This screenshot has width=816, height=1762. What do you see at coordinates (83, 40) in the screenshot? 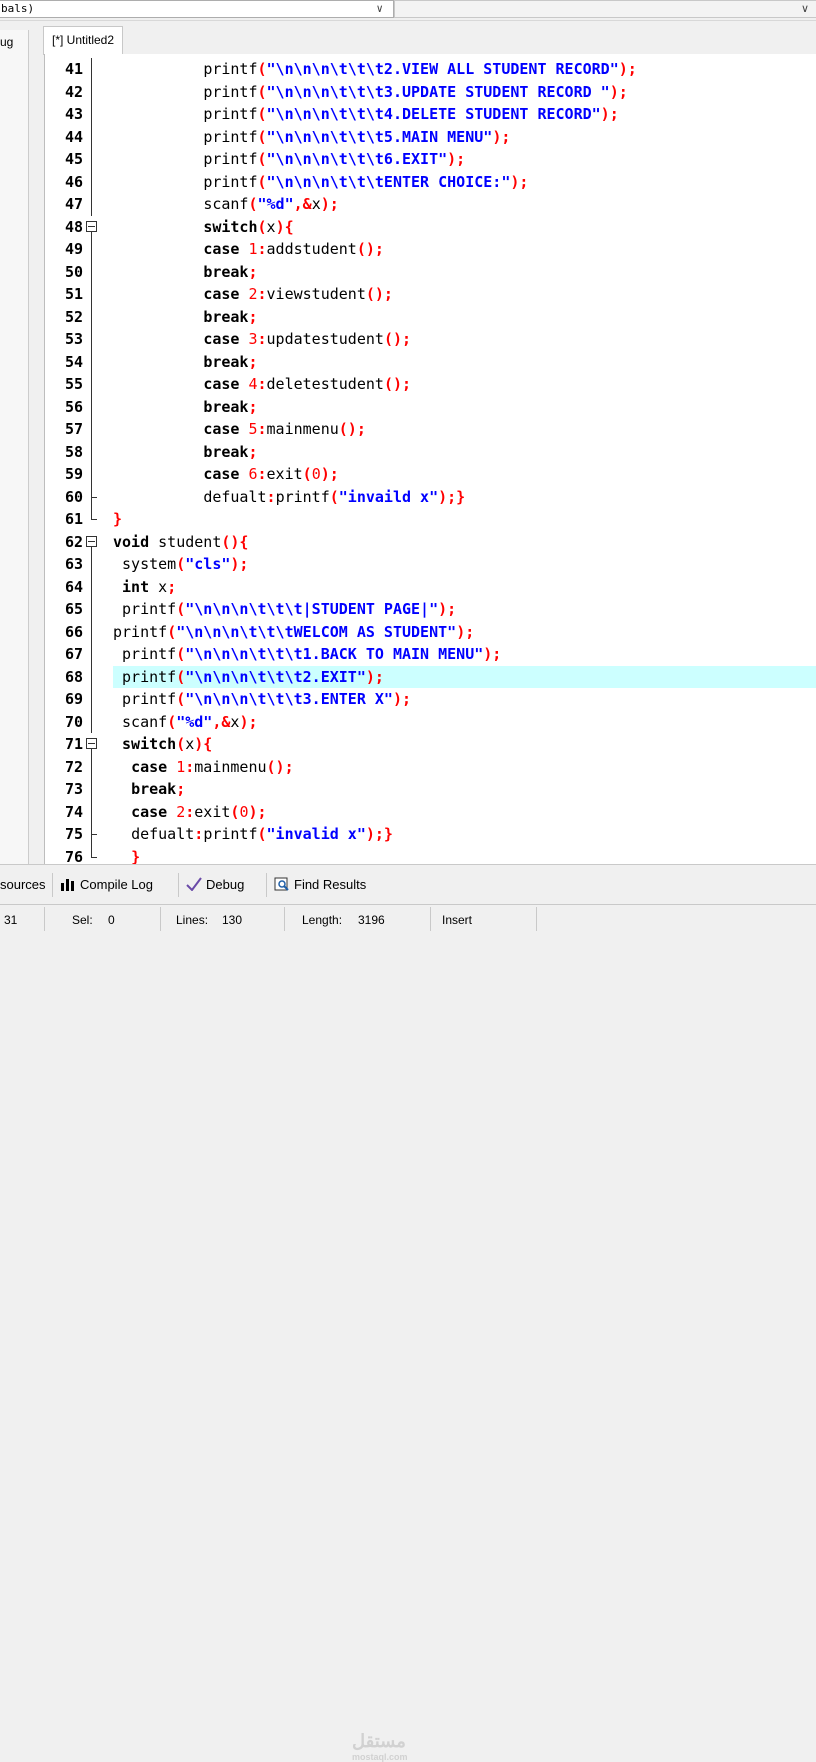
I see `file-tab: [*] Untitled2` at bounding box center [83, 40].